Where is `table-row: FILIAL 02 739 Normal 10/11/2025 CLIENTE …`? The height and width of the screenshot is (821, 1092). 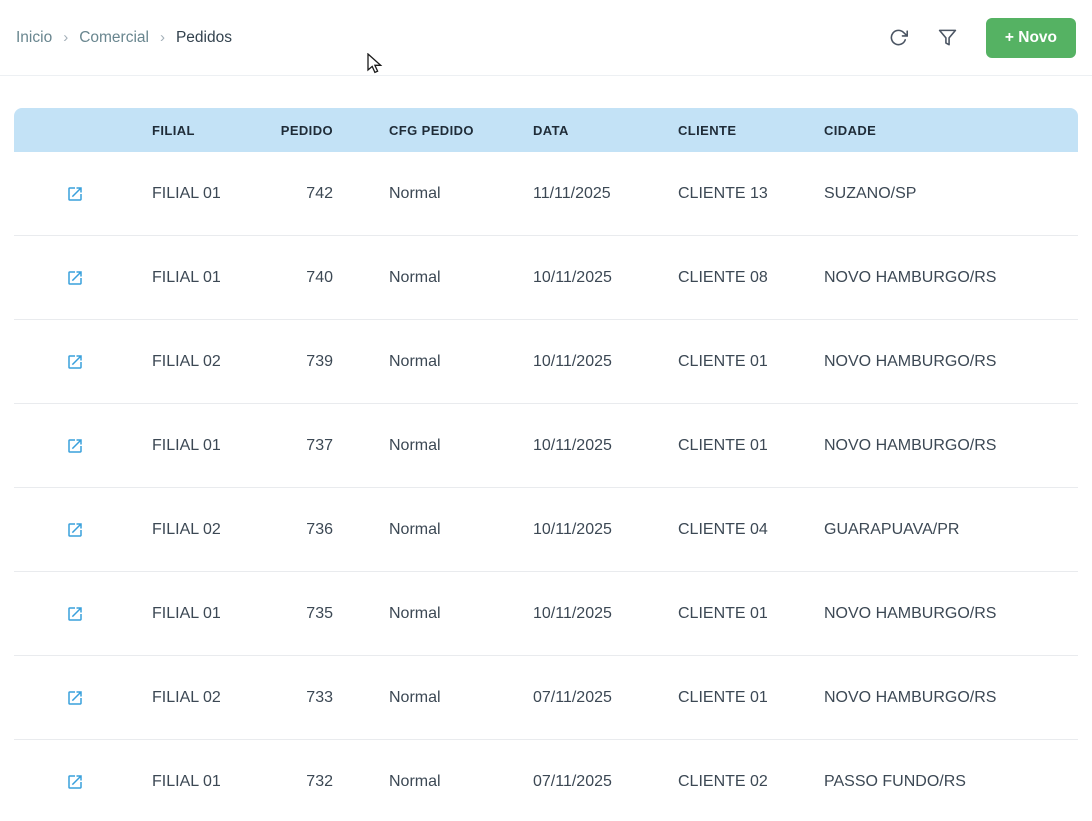
table-row: FILIAL 02 739 Normal 10/11/2025 CLIENTE … is located at coordinates (546, 362).